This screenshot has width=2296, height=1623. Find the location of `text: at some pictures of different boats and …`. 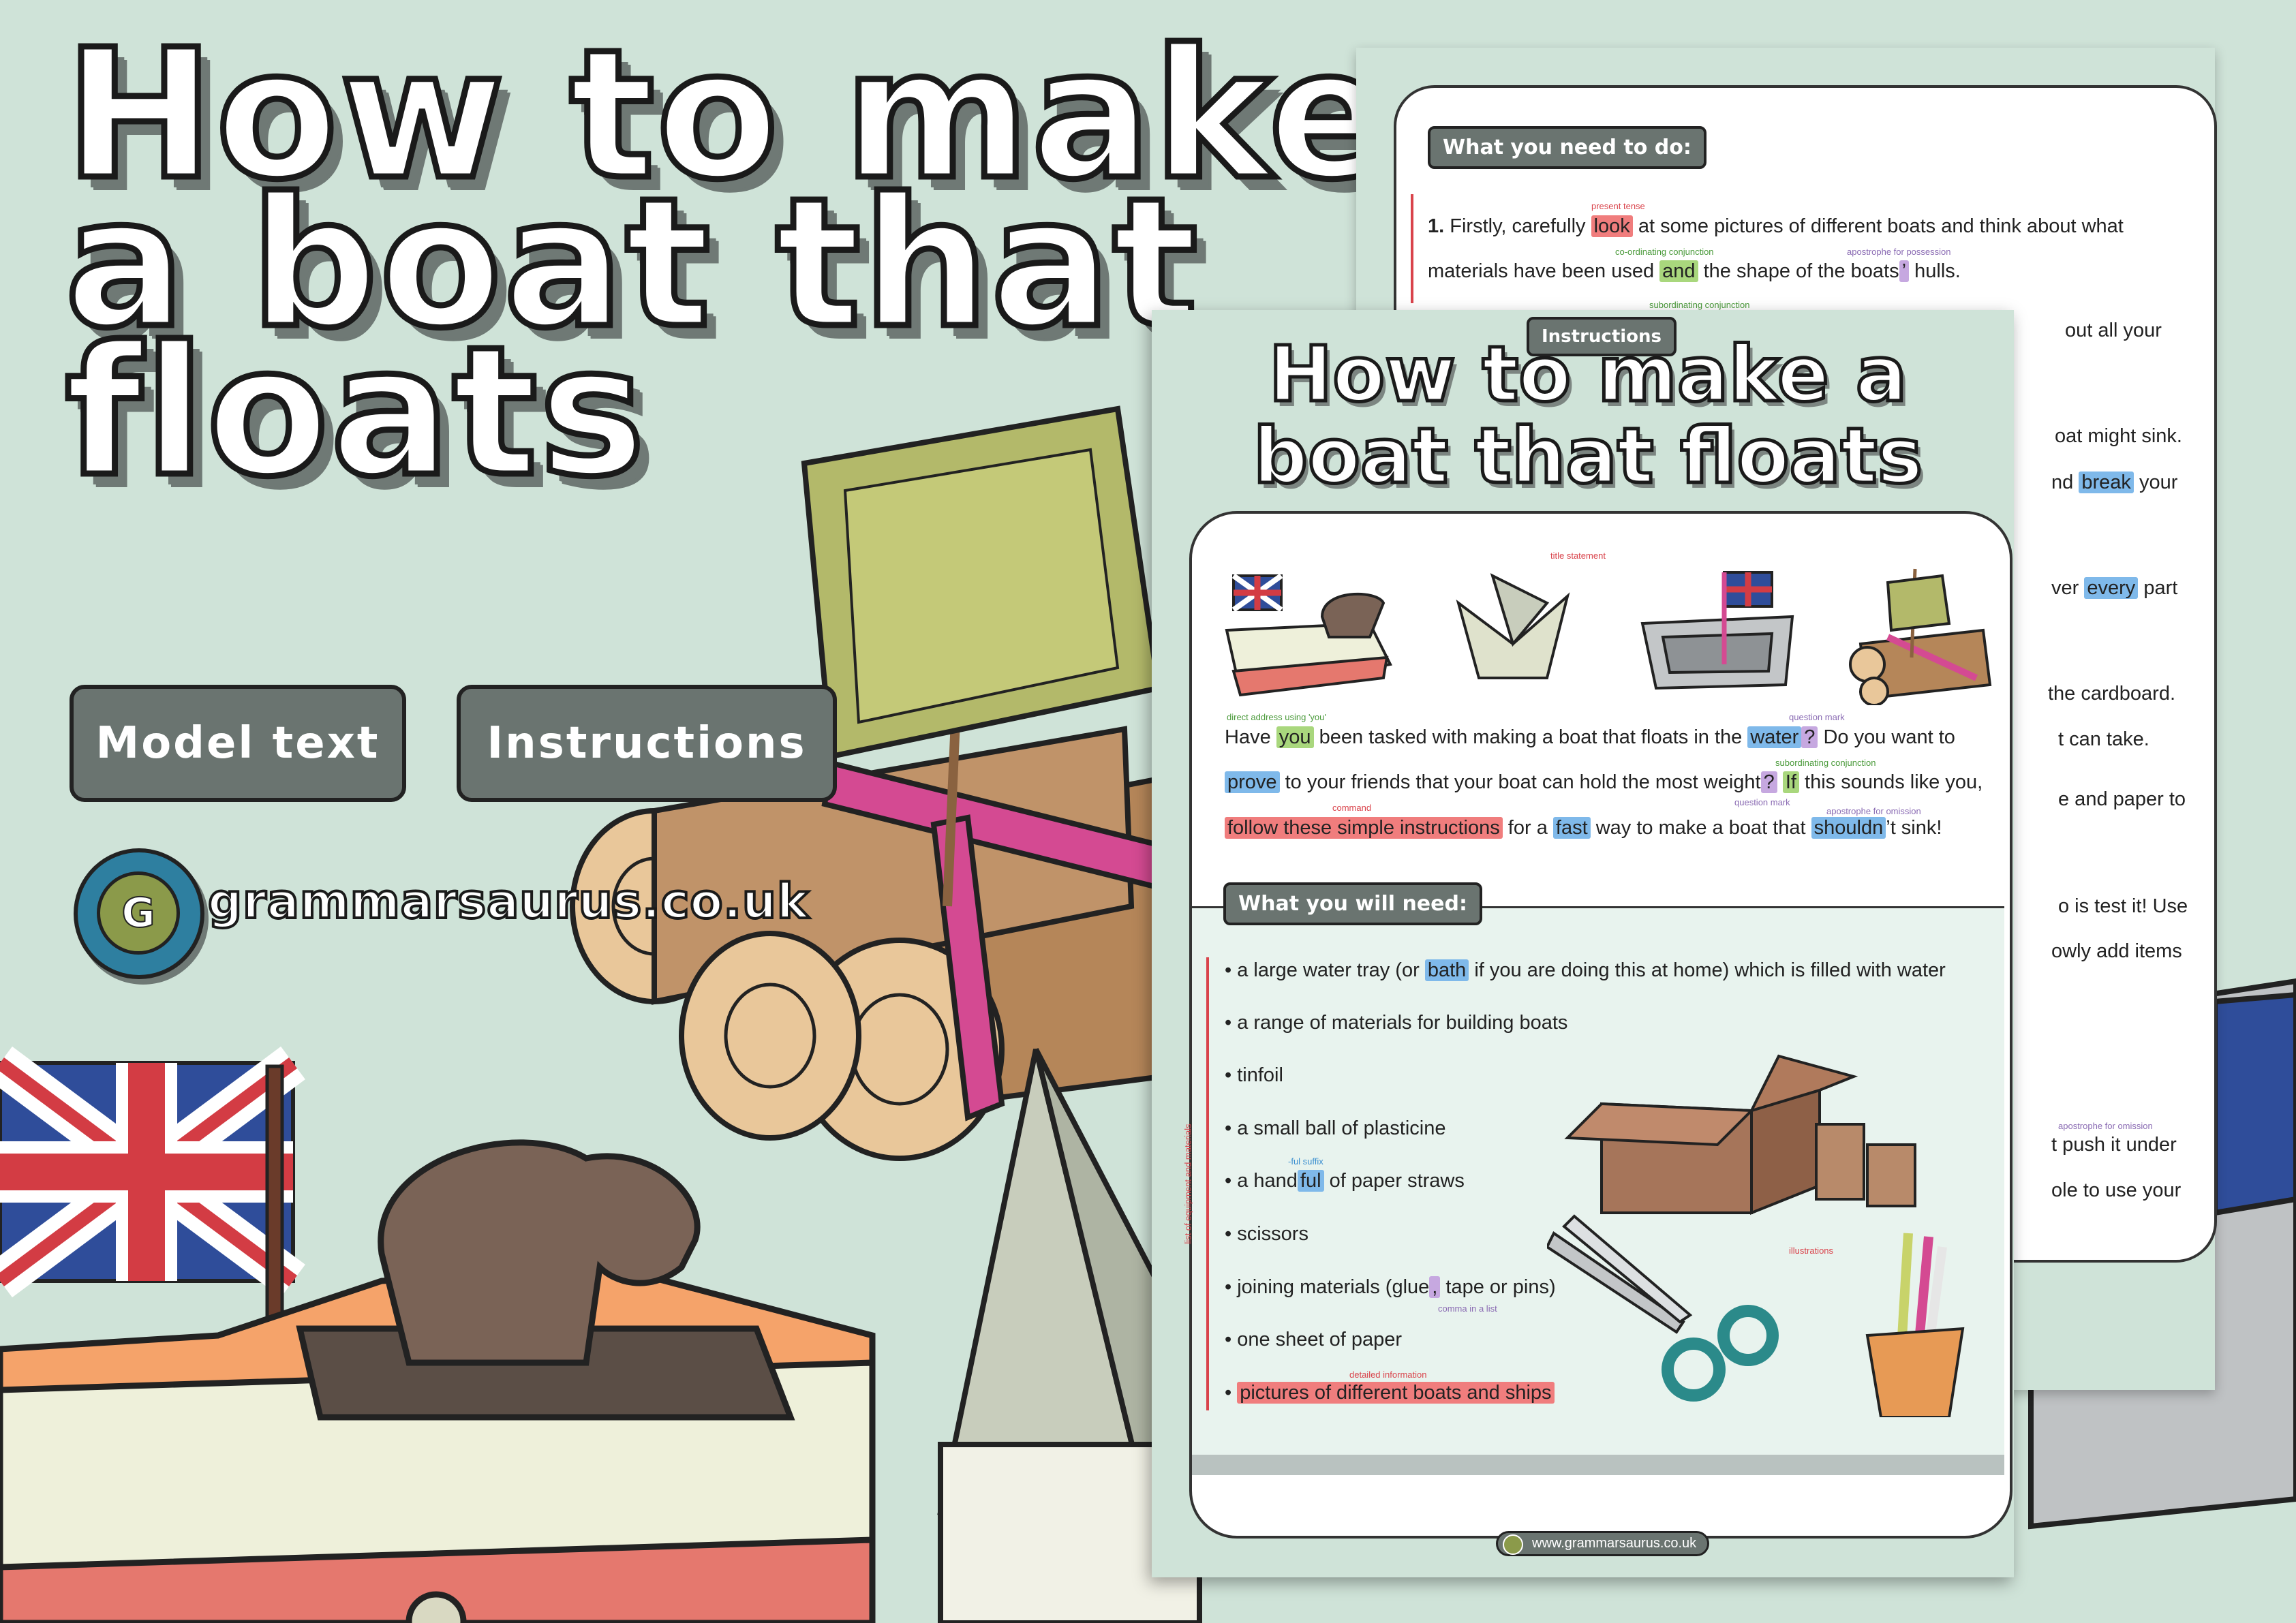

text: at some pictures of different boats and … is located at coordinates (1878, 226).